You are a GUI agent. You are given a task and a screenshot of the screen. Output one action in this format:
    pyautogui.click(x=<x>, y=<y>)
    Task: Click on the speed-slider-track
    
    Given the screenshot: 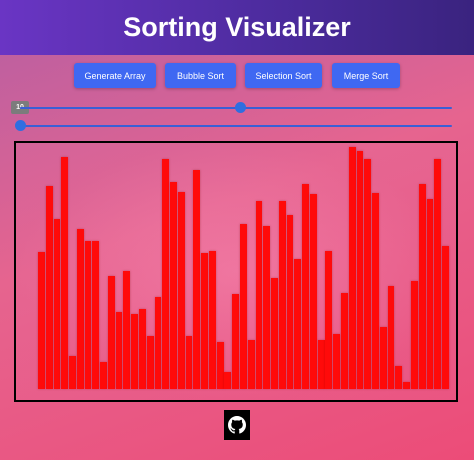 What is the action you would take?
    pyautogui.click(x=236, y=126)
    